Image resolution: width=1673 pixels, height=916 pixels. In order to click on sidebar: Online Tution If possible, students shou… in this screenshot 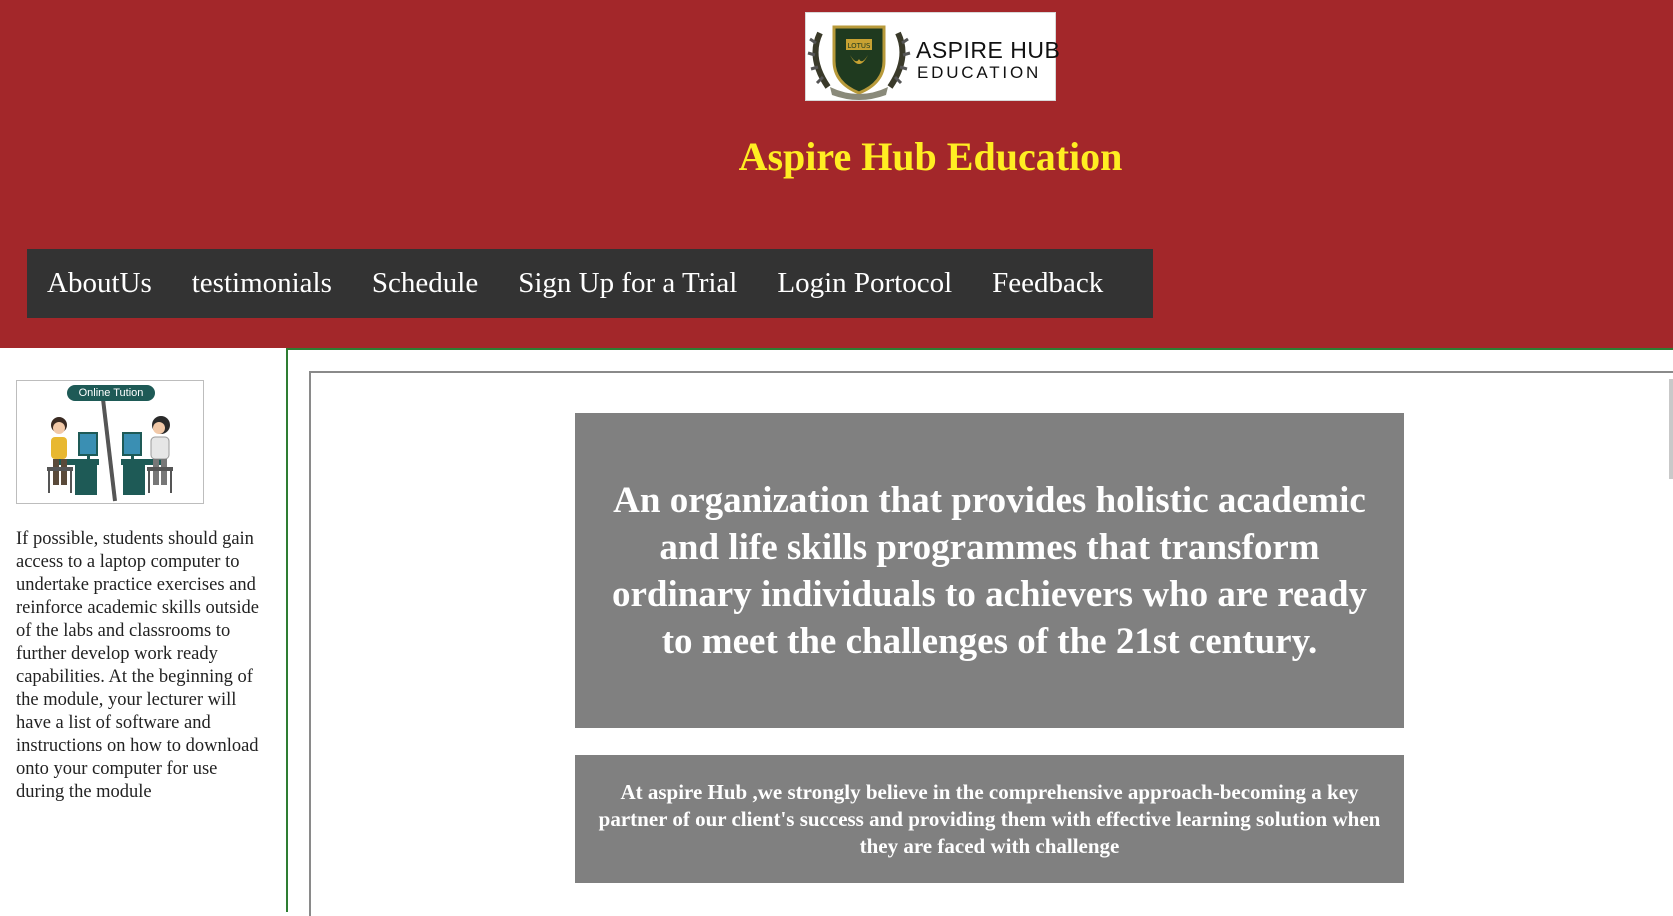, I will do `click(143, 630)`.